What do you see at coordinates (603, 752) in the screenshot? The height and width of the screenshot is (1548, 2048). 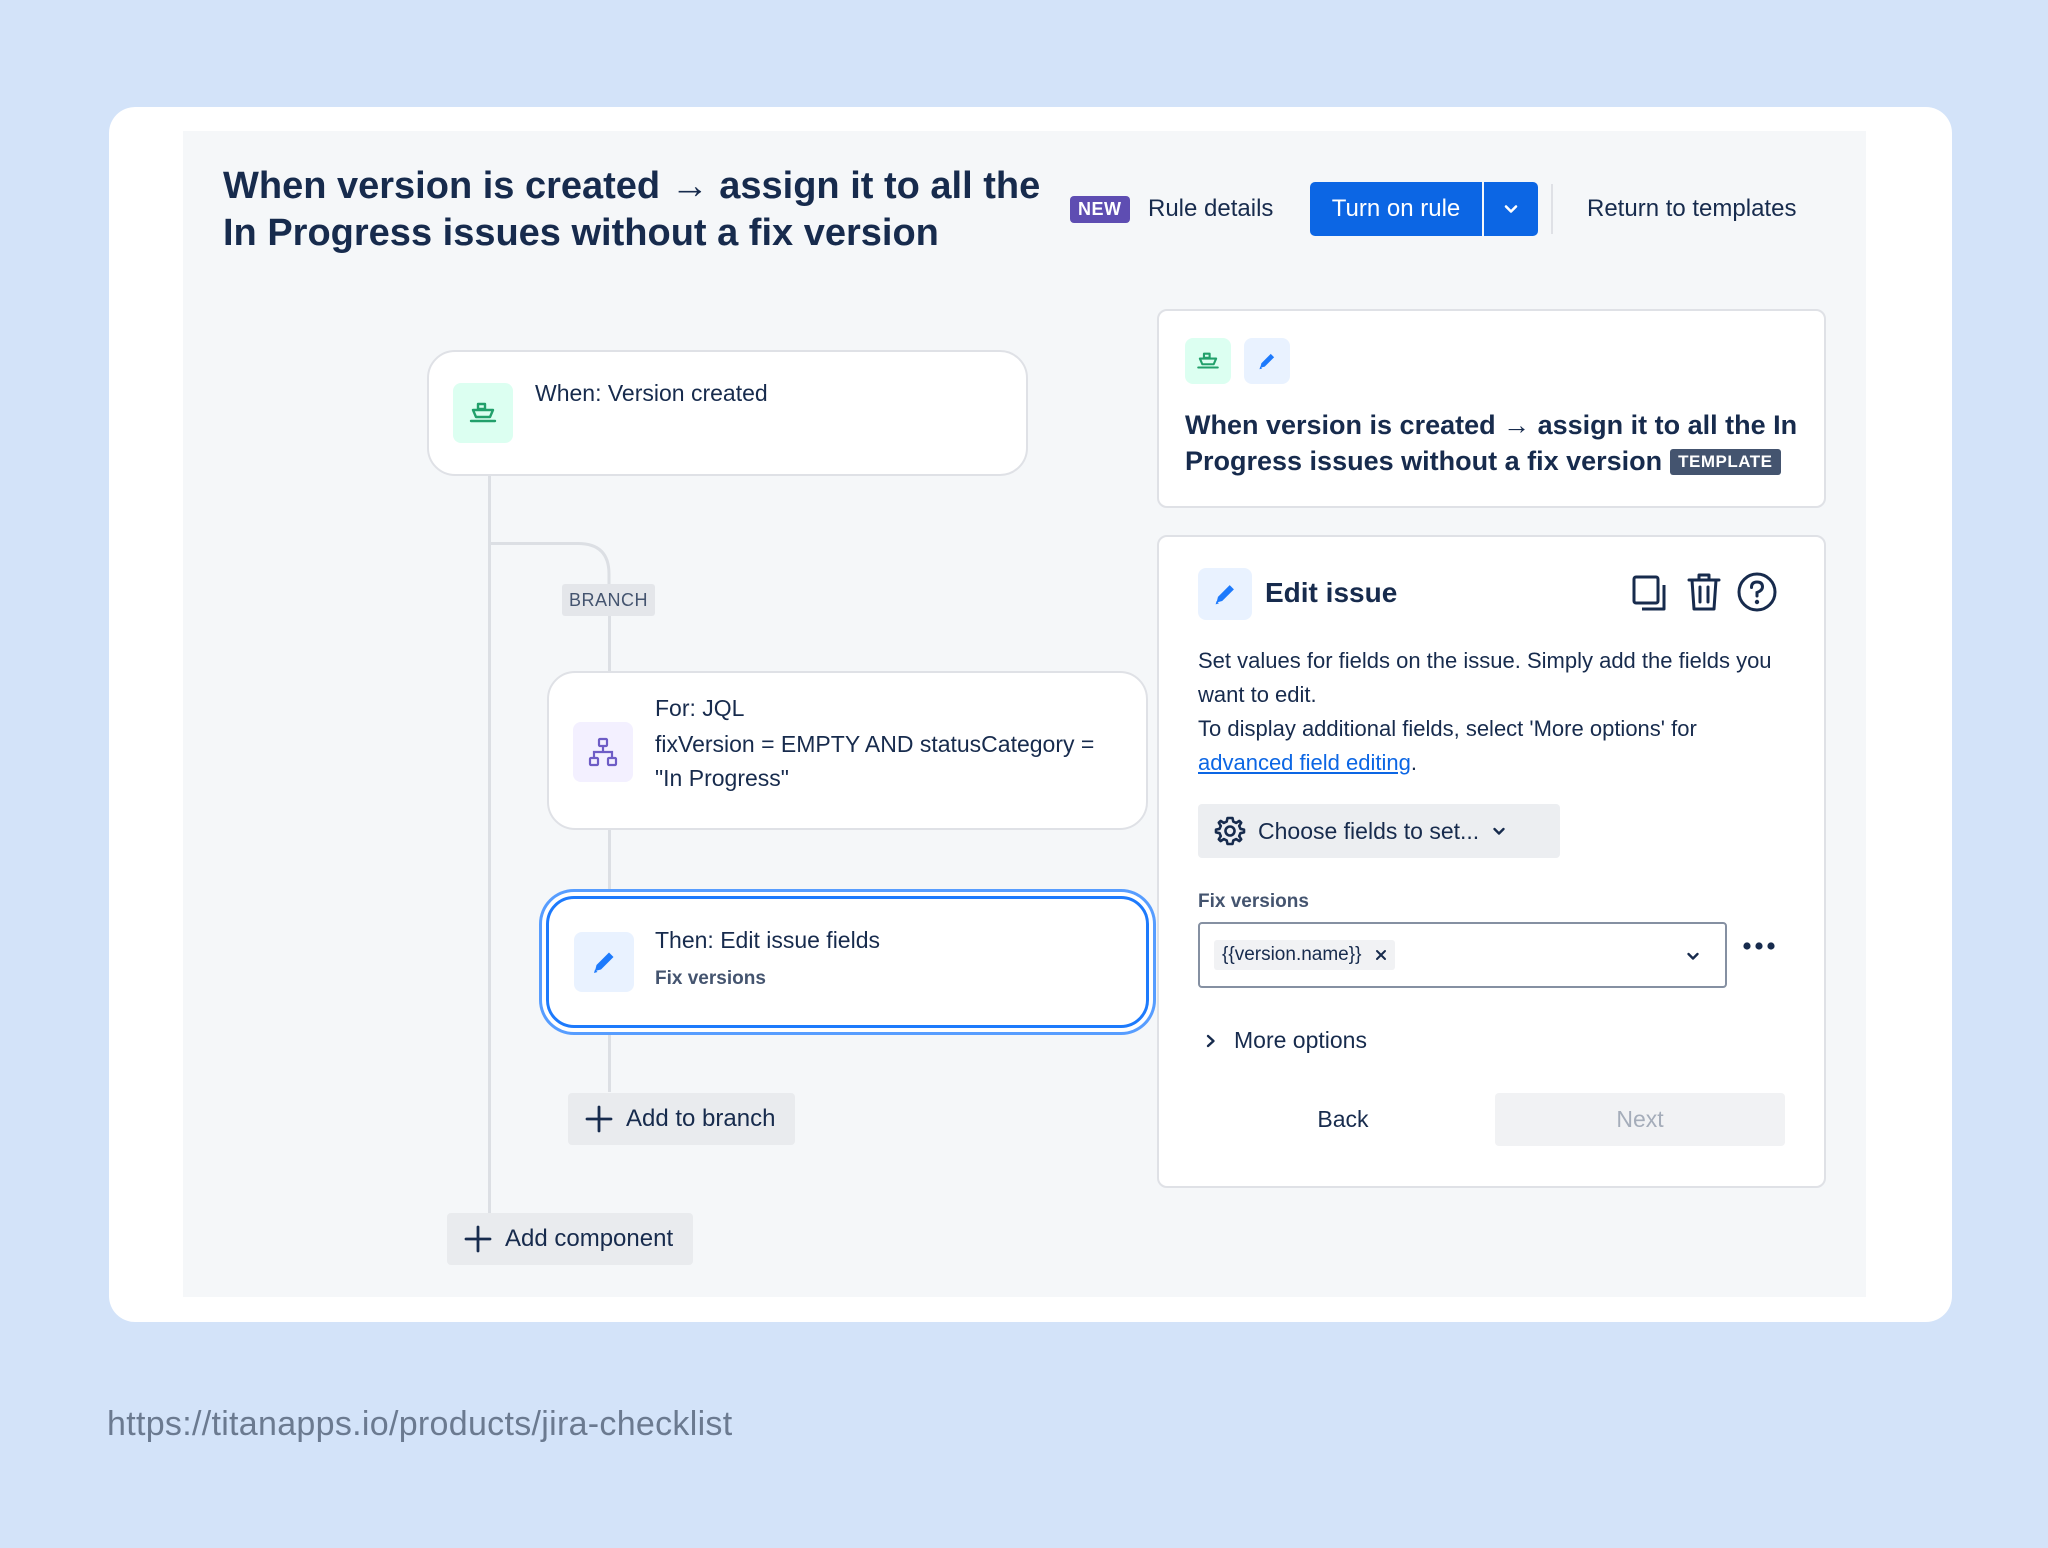 I see `hierarchy-icon` at bounding box center [603, 752].